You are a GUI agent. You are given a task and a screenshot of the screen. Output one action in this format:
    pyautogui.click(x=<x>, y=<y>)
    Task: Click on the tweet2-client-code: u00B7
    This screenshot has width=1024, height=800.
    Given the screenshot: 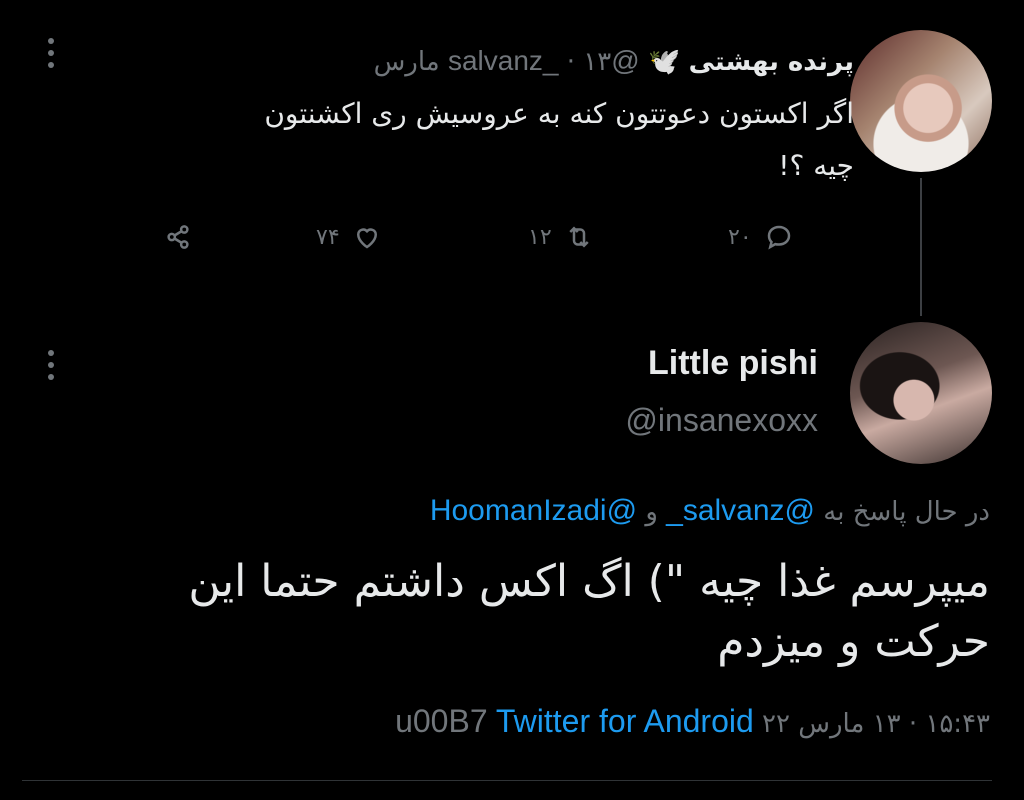 What is the action you would take?
    pyautogui.click(x=441, y=721)
    